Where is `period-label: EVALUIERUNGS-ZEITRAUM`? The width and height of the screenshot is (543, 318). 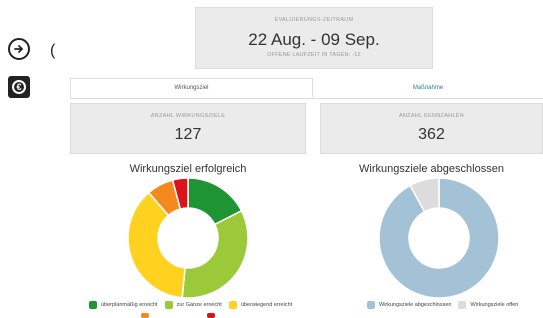
period-label: EVALUIERUNGS-ZEITRAUM is located at coordinates (314, 20).